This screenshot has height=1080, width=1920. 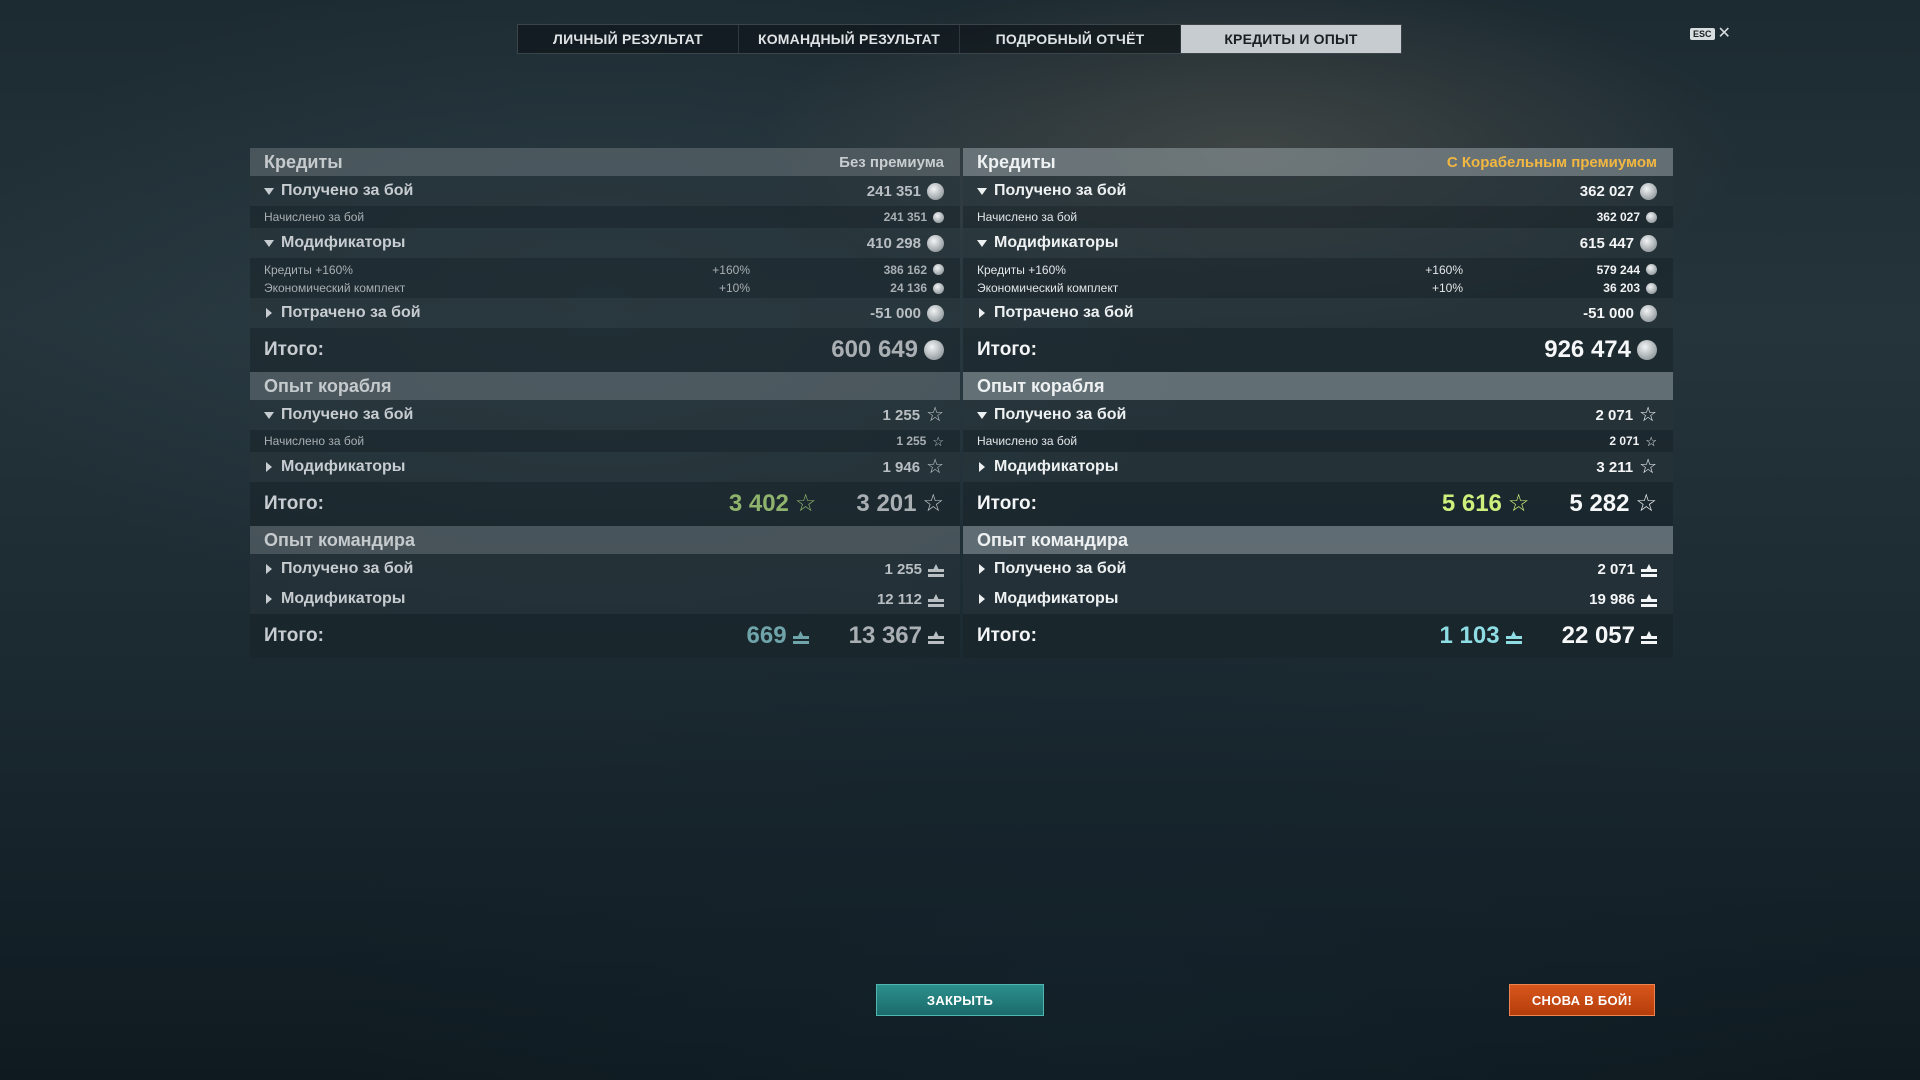 What do you see at coordinates (891, 162) in the screenshot?
I see `account-type-label: Без премиума` at bounding box center [891, 162].